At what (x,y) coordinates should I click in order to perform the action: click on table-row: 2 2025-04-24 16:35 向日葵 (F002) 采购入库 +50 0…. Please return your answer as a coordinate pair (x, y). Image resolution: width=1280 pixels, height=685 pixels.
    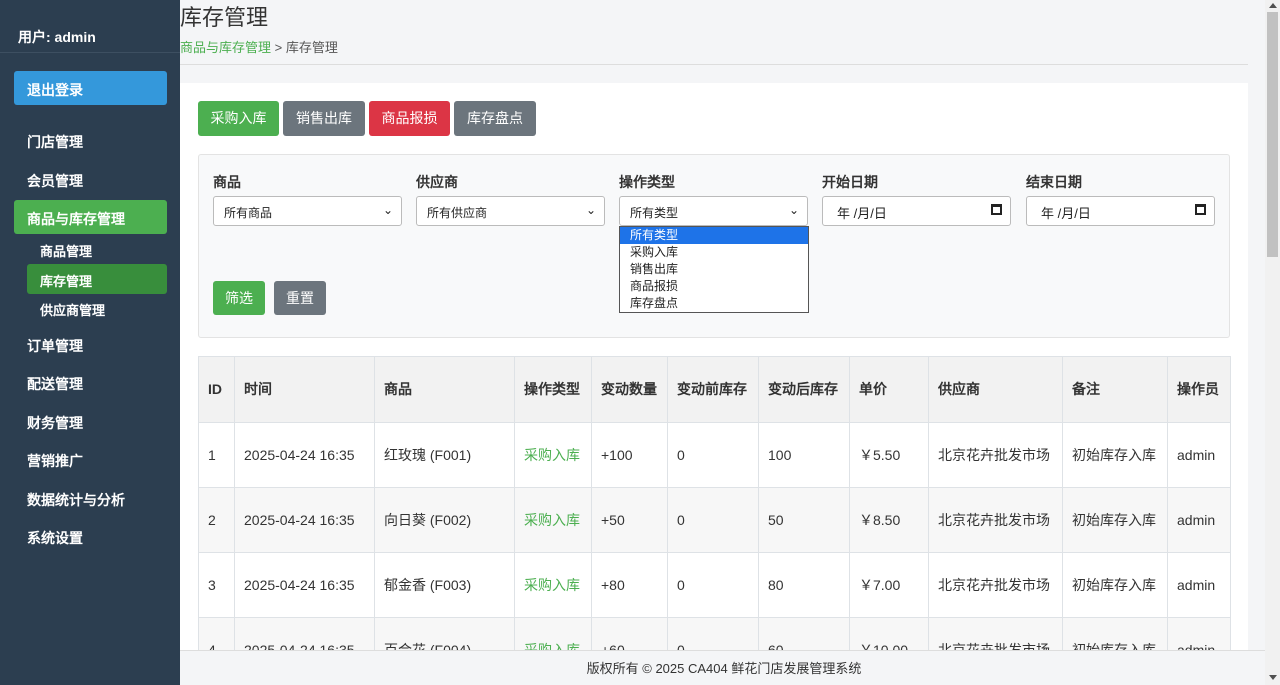
    Looking at the image, I should click on (714, 520).